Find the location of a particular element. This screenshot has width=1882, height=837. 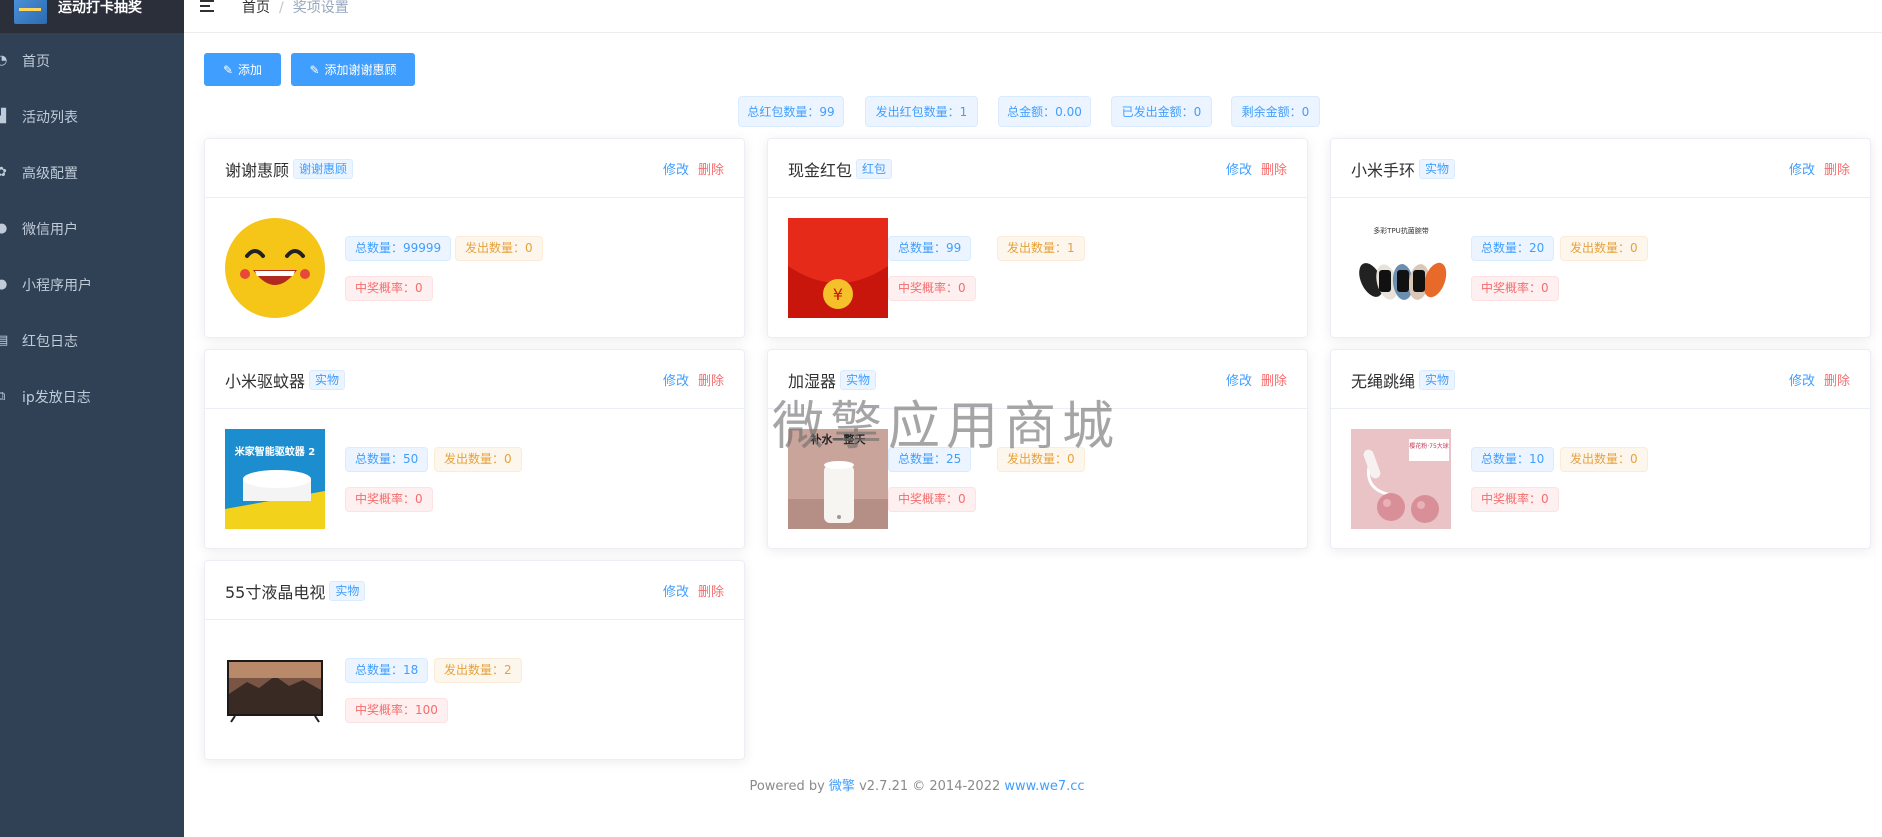

prize-name: 无绳跳绳 is located at coordinates (1383, 381).